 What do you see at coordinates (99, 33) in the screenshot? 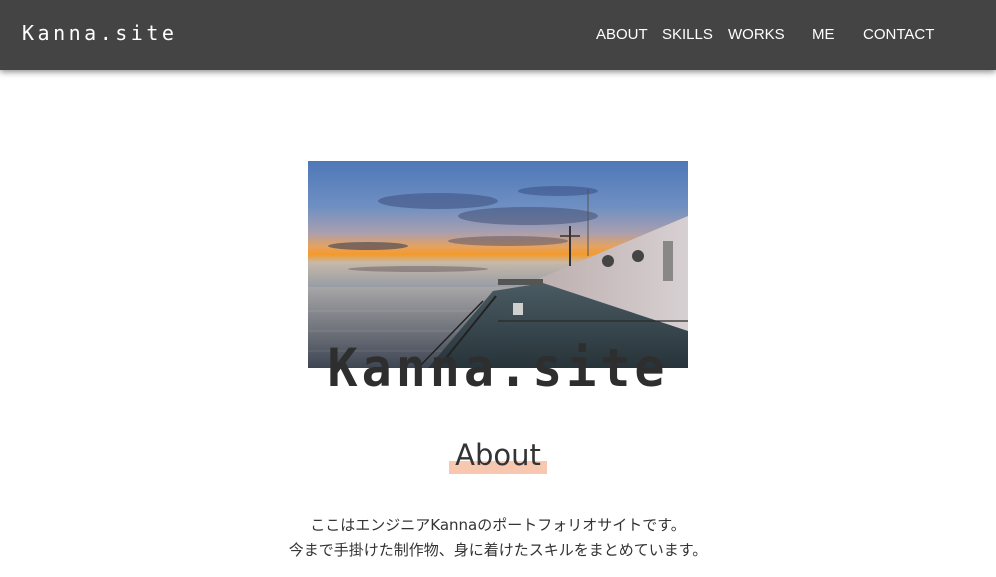
I see `brand-logo-link: Kanna.site` at bounding box center [99, 33].